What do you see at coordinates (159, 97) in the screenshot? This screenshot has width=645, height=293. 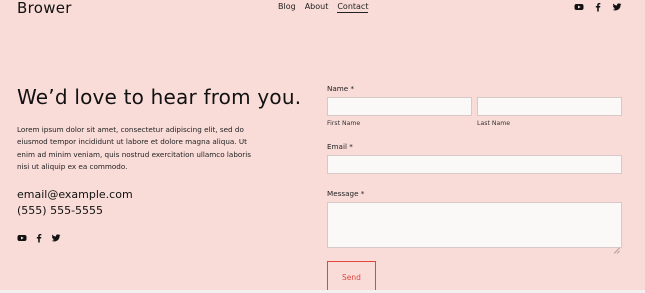 I see `page-headline: We’d love to hear from you.` at bounding box center [159, 97].